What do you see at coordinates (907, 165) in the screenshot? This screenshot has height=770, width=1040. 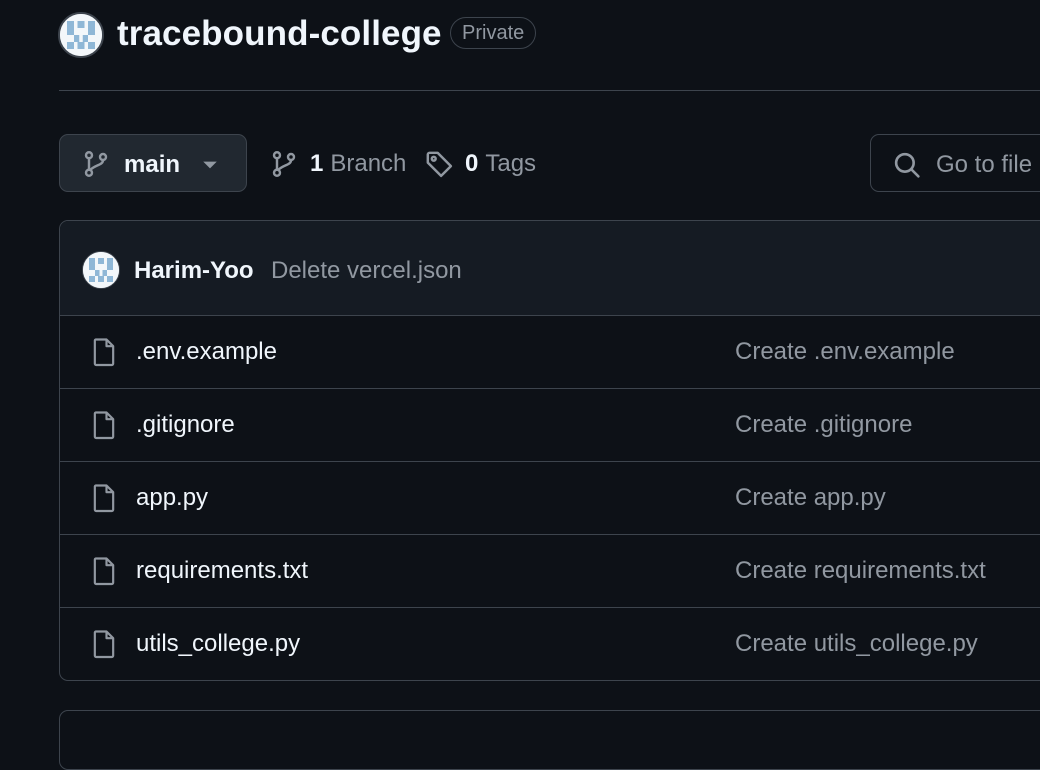 I see `search-icon` at bounding box center [907, 165].